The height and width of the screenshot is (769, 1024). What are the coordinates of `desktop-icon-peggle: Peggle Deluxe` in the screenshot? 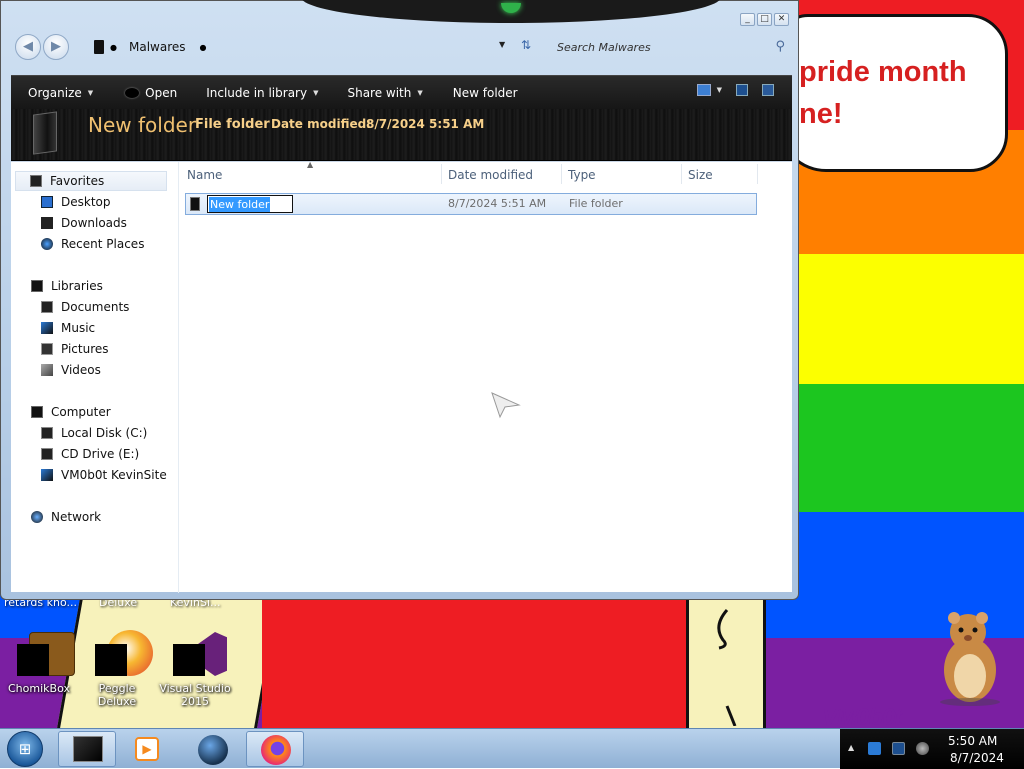 It's located at (117, 669).